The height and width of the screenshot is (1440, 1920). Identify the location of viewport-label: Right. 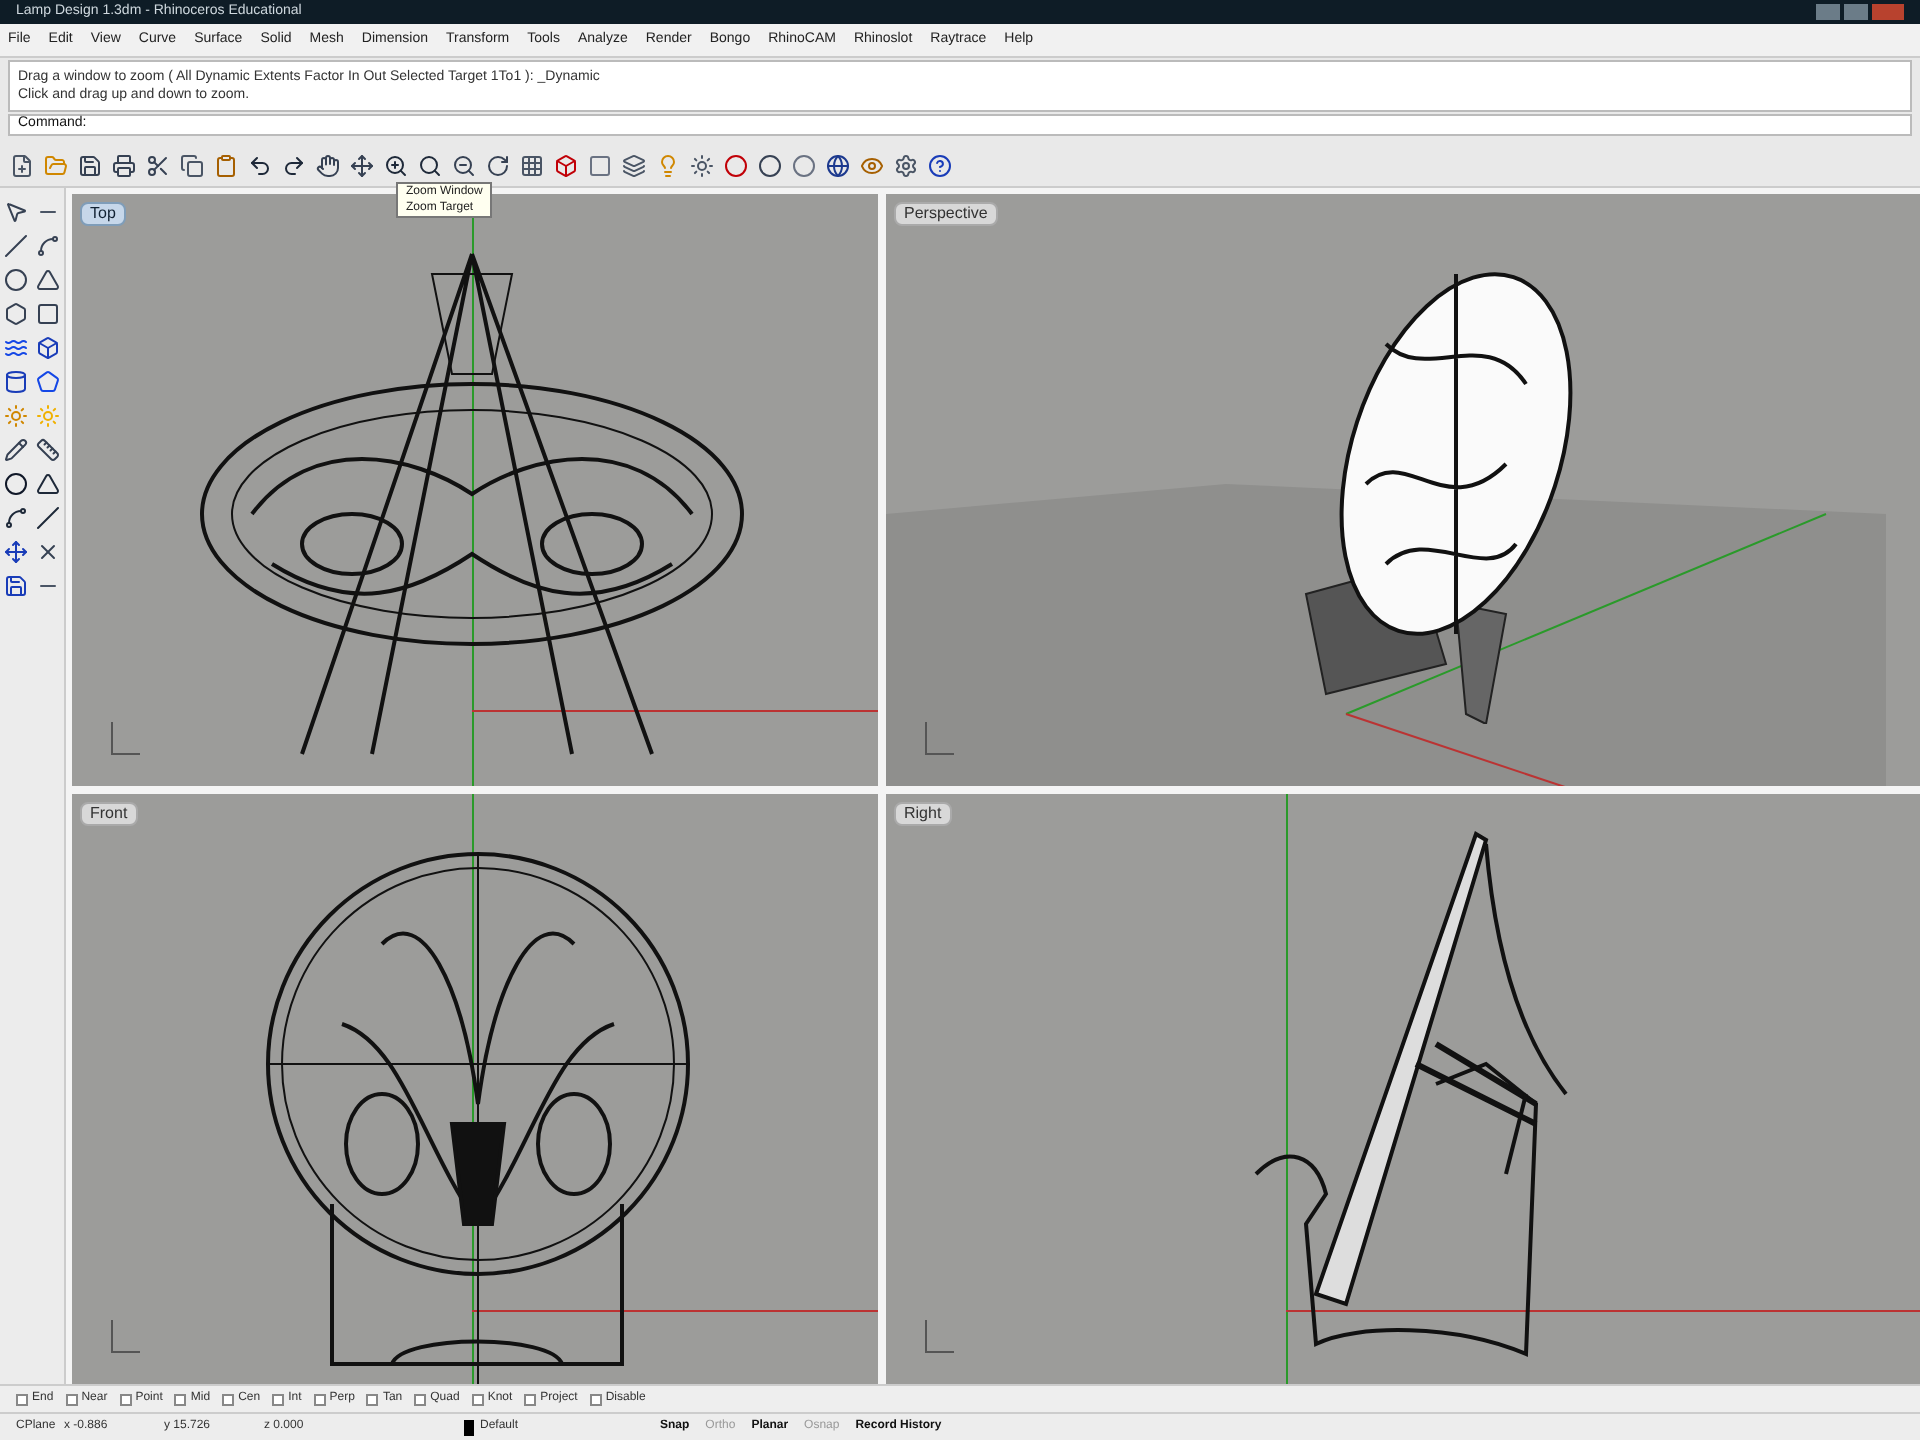
(923, 813).